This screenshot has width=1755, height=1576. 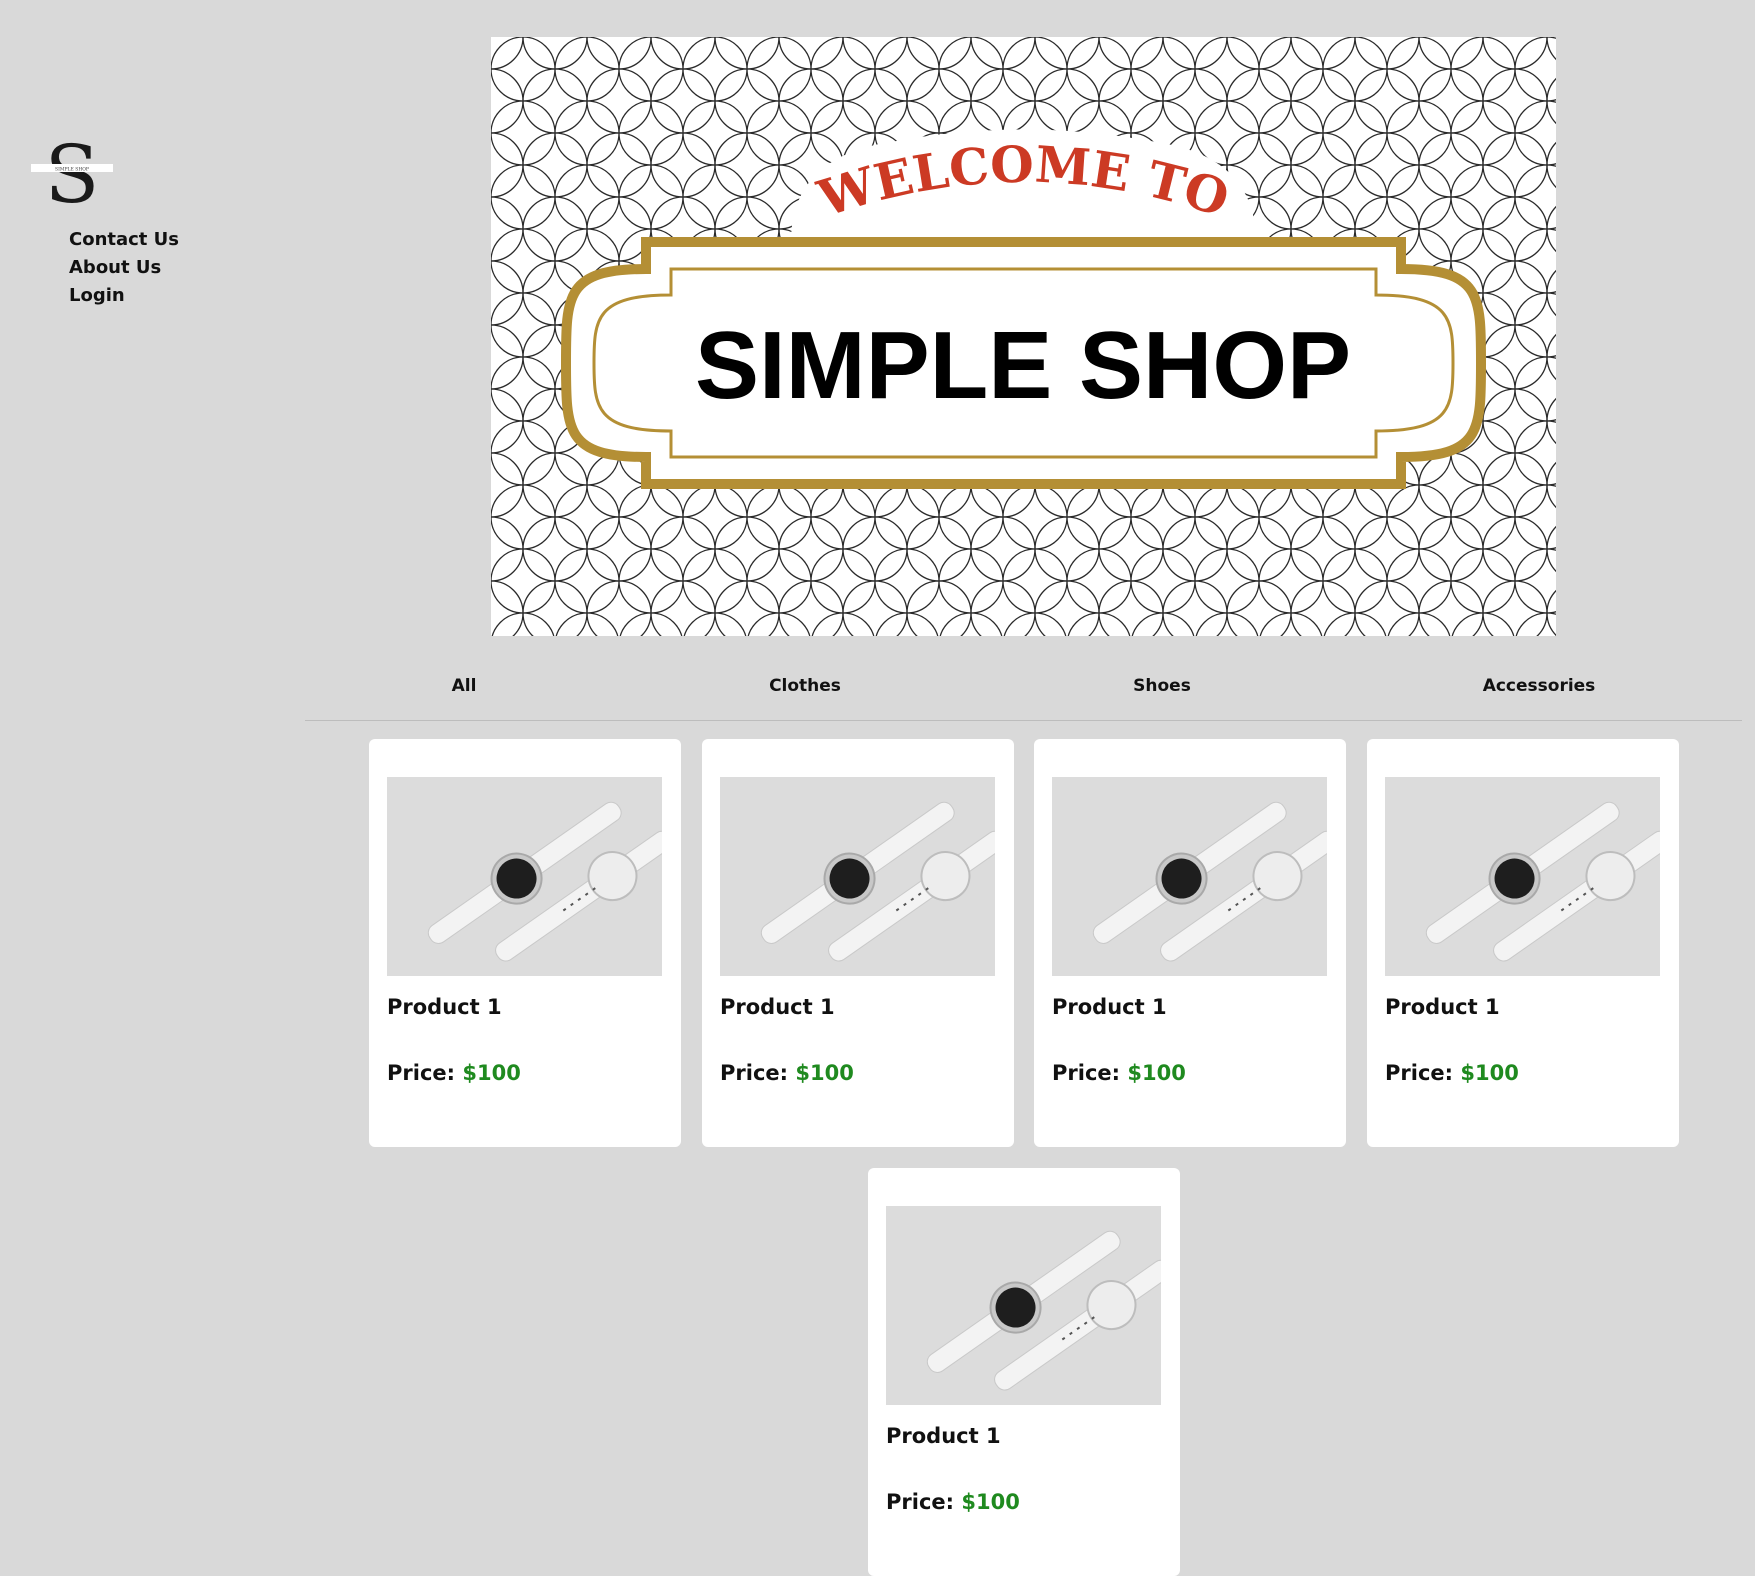 I want to click on nav-contact-us: Contact Us, so click(x=124, y=240).